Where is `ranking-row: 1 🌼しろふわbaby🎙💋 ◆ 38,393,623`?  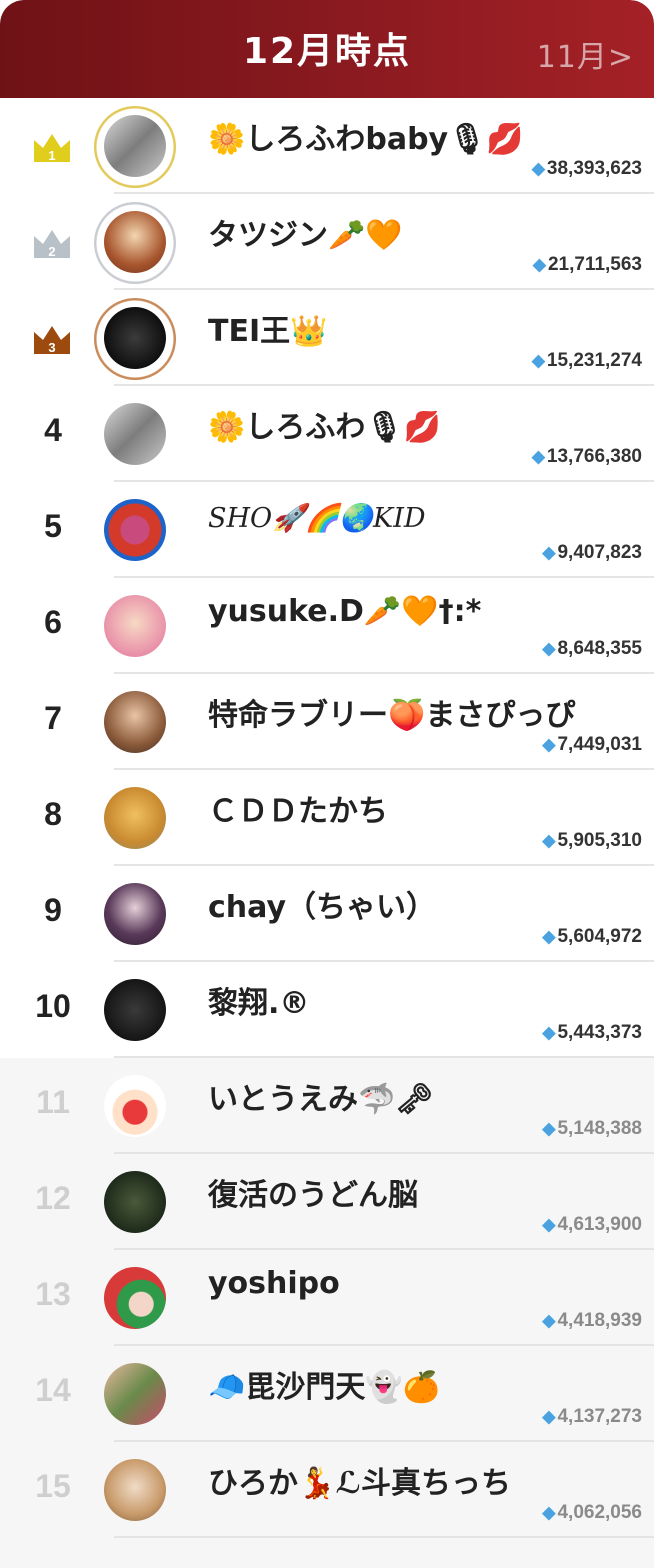 ranking-row: 1 🌼しろふわbaby🎙💋 ◆ 38,393,623 is located at coordinates (327, 146).